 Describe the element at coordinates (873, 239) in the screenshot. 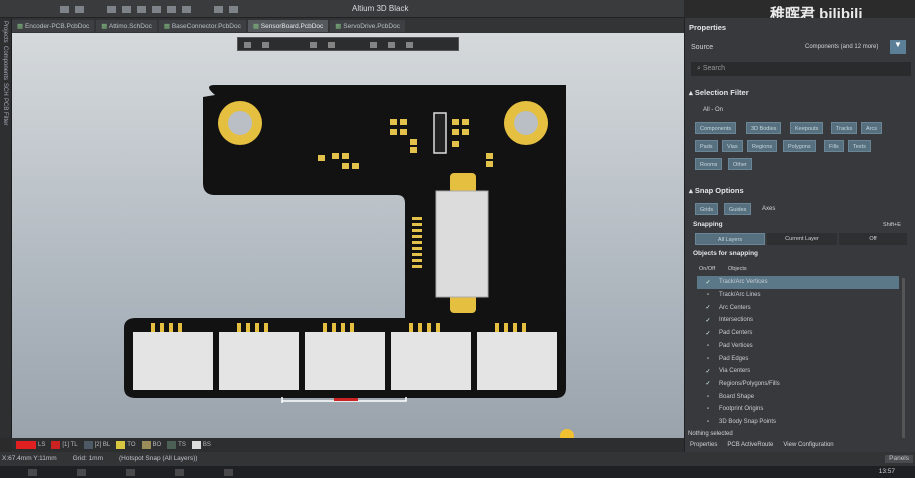

I see `snap-mode-off: Off` at that location.